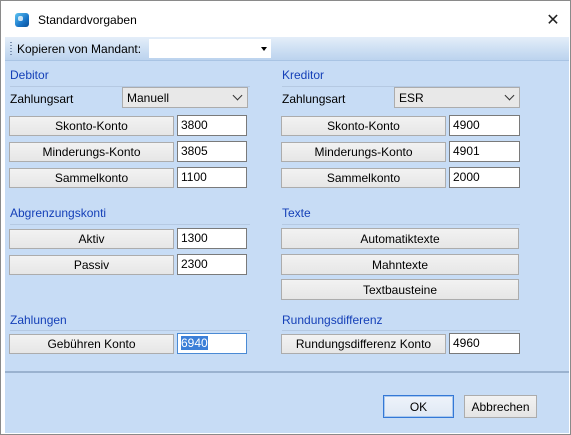  I want to click on kreditor-sammelkonto-button: Sammelkonto, so click(363, 178).